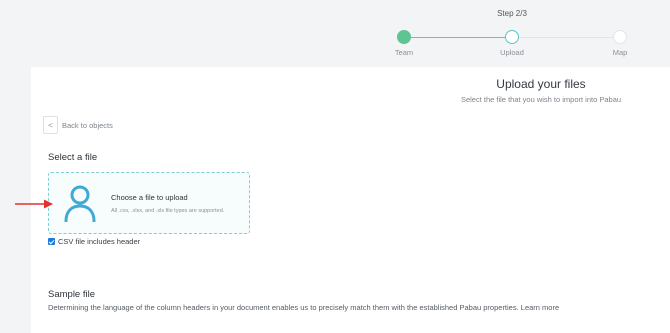 This screenshot has height=333, width=670. I want to click on step-dot-upload, so click(512, 37).